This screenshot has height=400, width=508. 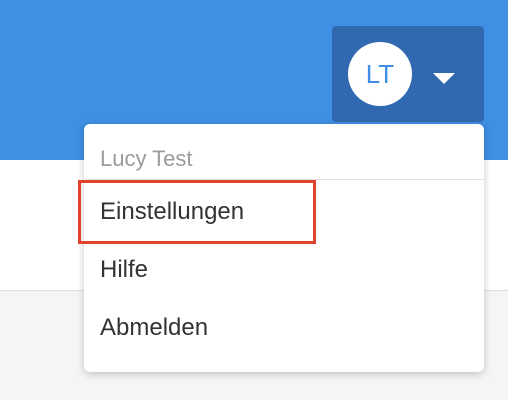 I want to click on user-menu-button: LT, so click(x=408, y=74).